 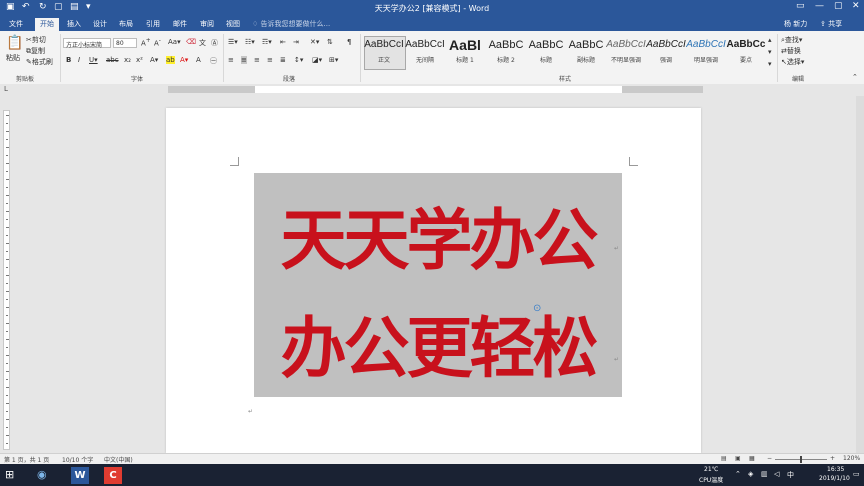 What do you see at coordinates (146, 42) in the screenshot?
I see `grow-font-icon: A+` at bounding box center [146, 42].